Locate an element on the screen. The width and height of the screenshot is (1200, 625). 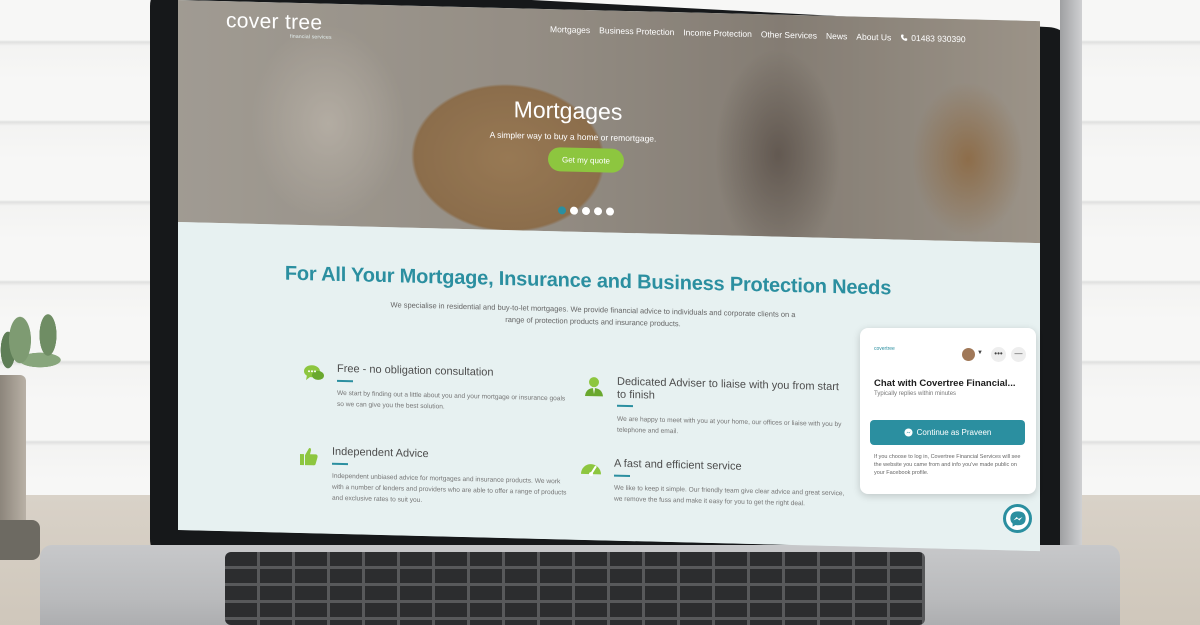
slider-dots is located at coordinates (586, 211).